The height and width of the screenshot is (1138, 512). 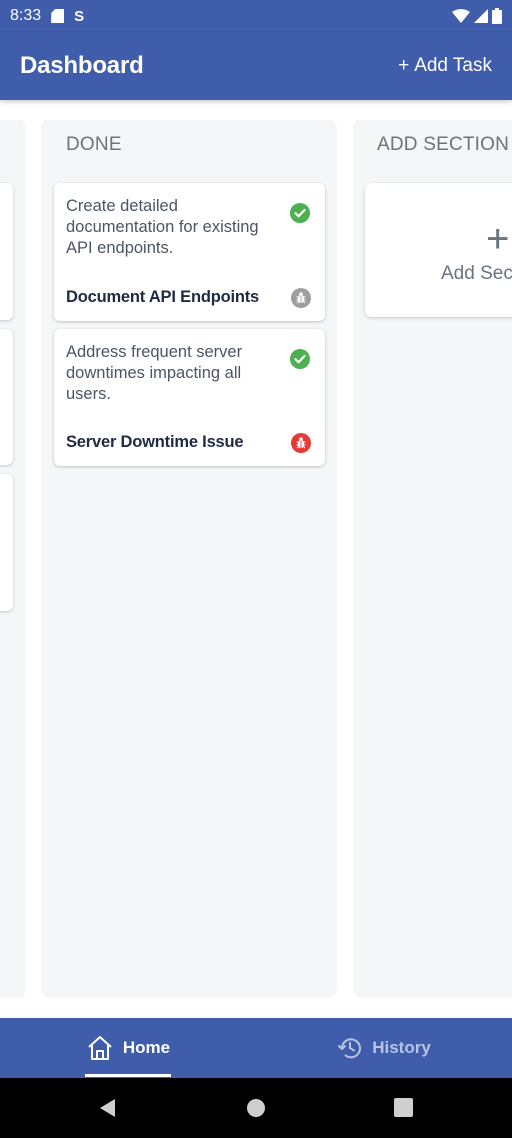 I want to click on bottom-nav: Home History, so click(x=256, y=1048).